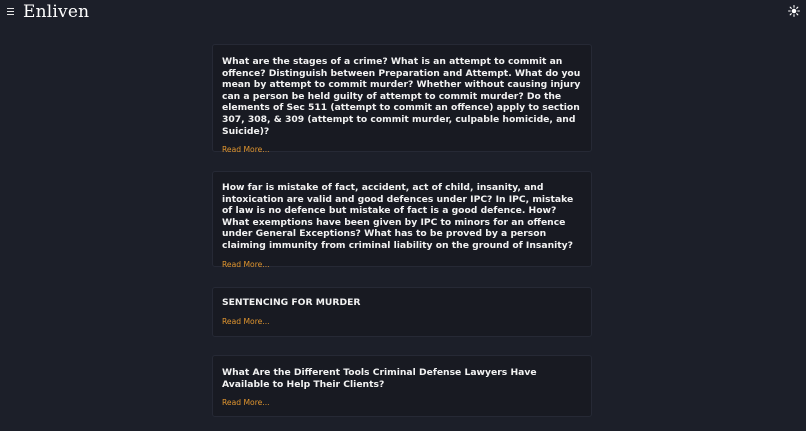  I want to click on hamburger-menu-icon, so click(12, 11).